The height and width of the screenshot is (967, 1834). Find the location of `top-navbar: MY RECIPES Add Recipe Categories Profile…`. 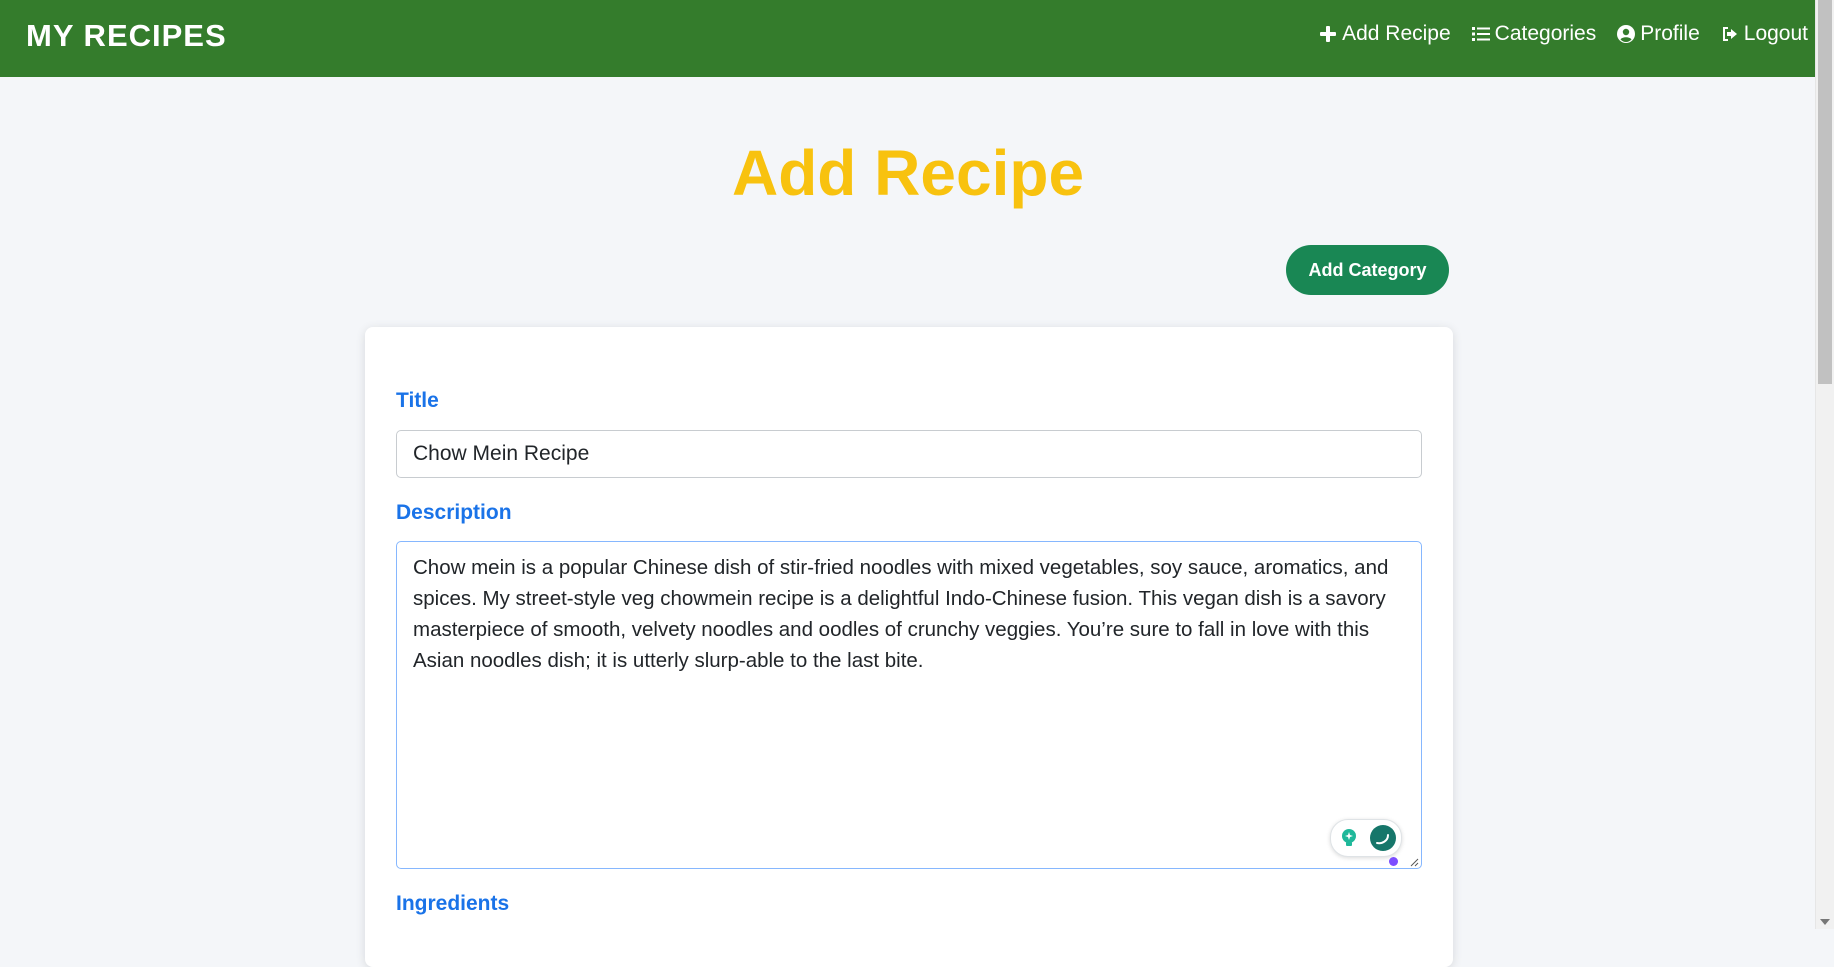

top-navbar: MY RECIPES Add Recipe Categories Profile… is located at coordinates (908, 38).